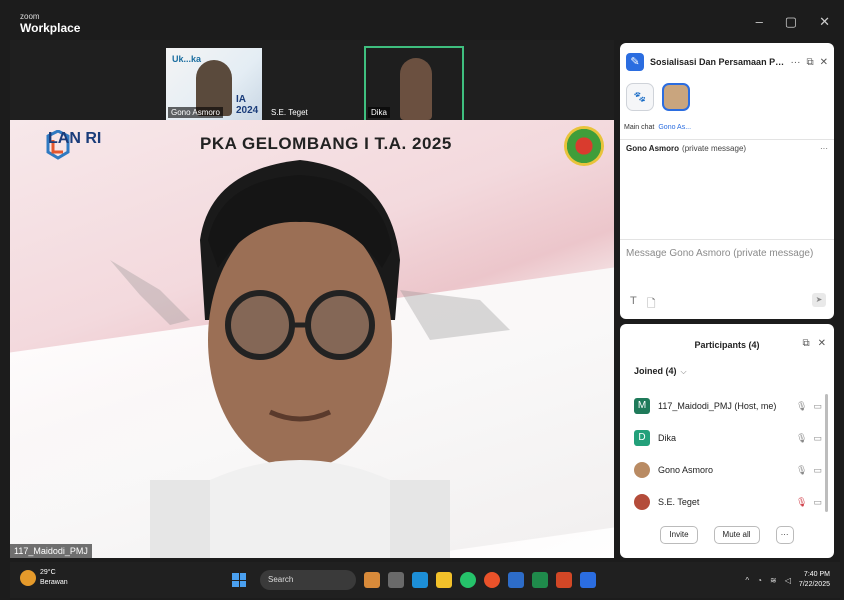 Image resolution: width=844 pixels, height=600 pixels. Describe the element at coordinates (717, 406) in the screenshot. I see `participant-name: 117_Maidodi_PMJ (Host, me)` at that location.